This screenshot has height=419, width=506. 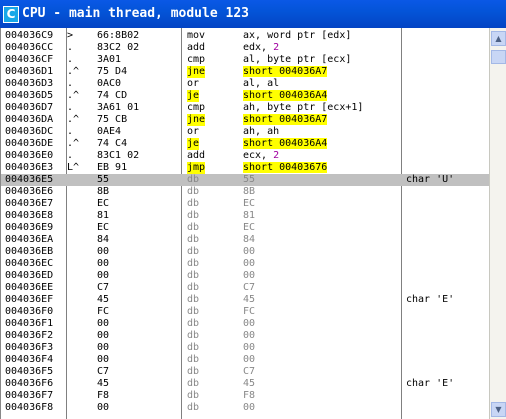 I want to click on operands-text: C7, so click(x=249, y=287).